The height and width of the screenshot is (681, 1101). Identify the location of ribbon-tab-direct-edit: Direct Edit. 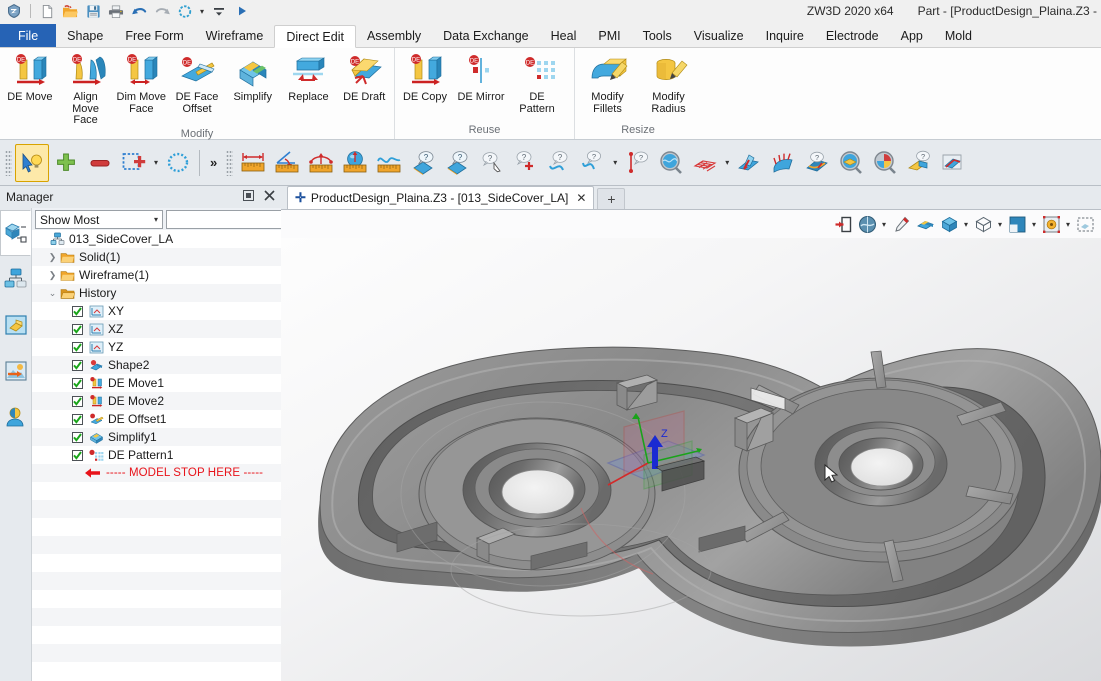
(315, 36).